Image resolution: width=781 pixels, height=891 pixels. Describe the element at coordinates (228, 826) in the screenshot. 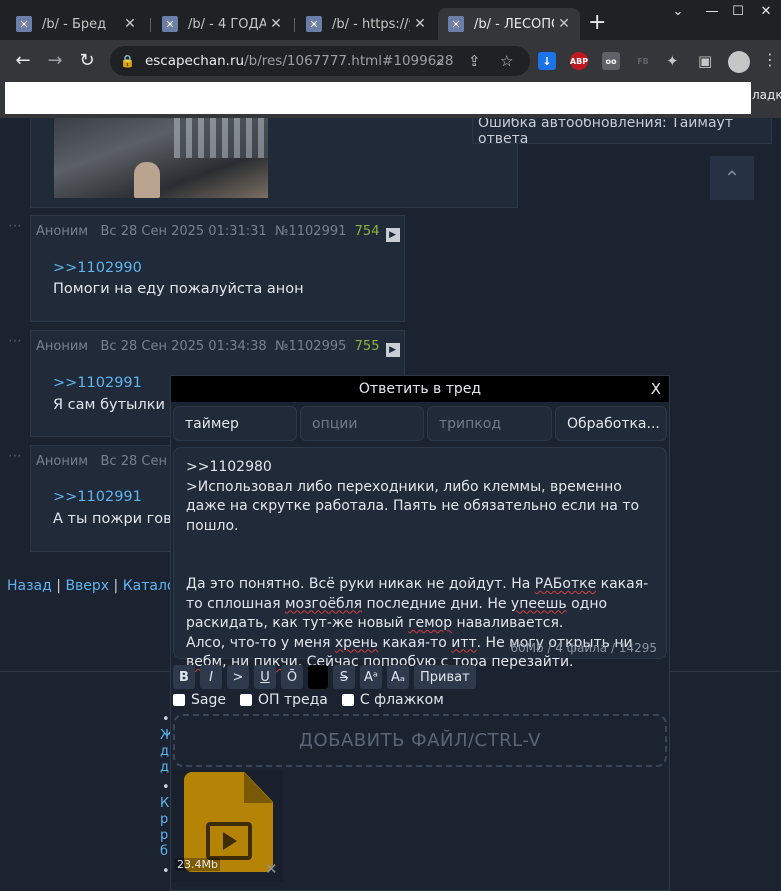

I see `attachment-thumbnail: 23.4Mb ✕` at that location.